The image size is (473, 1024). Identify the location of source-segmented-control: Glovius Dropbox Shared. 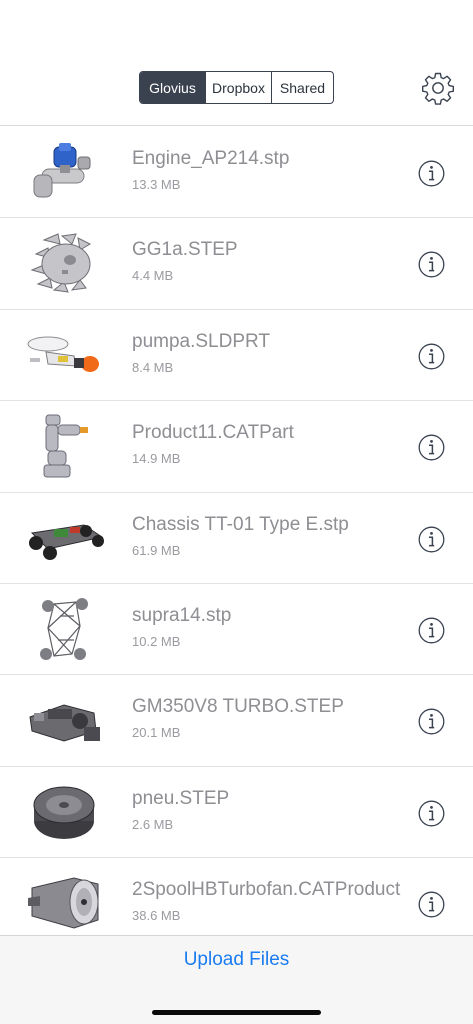
(236, 87).